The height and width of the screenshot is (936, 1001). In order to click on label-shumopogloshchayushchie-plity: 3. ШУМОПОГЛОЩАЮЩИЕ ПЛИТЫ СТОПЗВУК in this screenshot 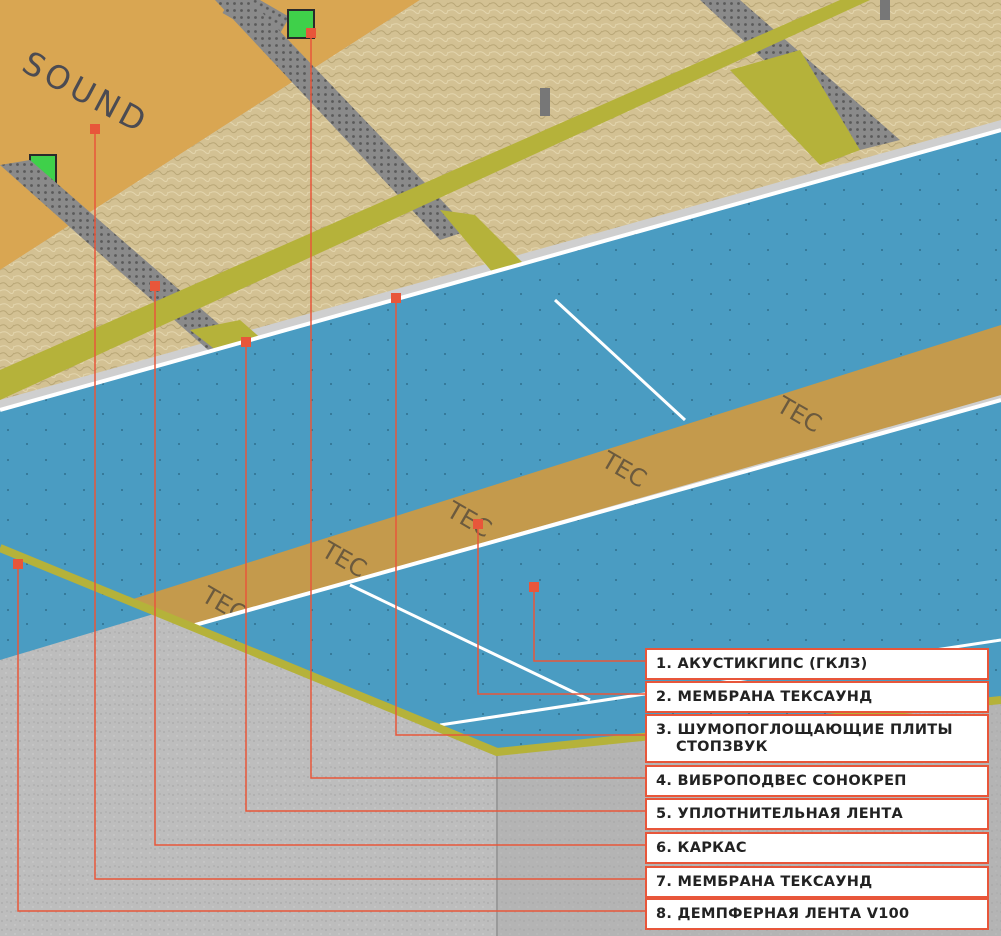, I will do `click(817, 738)`.